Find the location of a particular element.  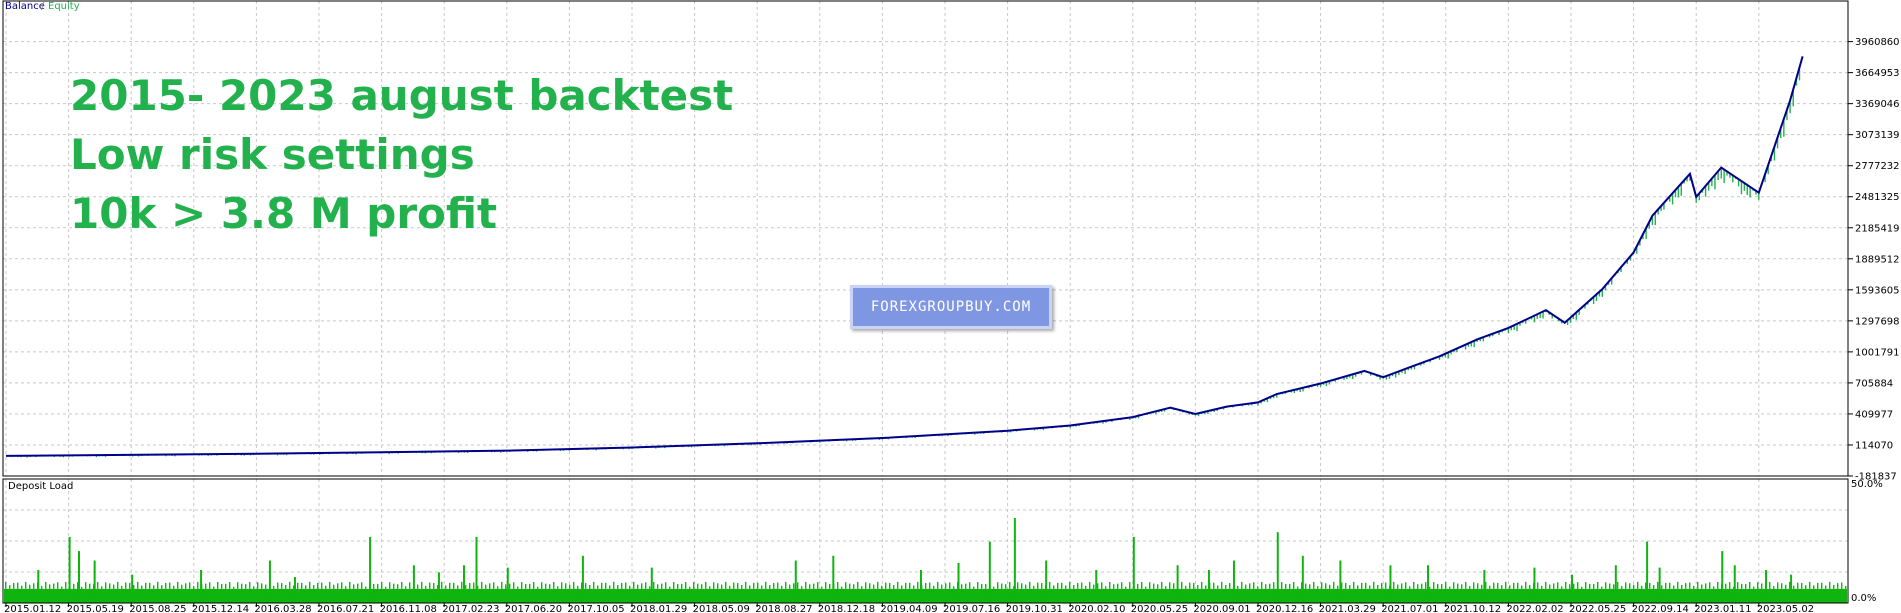

x-tick-label: 2022.02.02 is located at coordinates (1534, 608).